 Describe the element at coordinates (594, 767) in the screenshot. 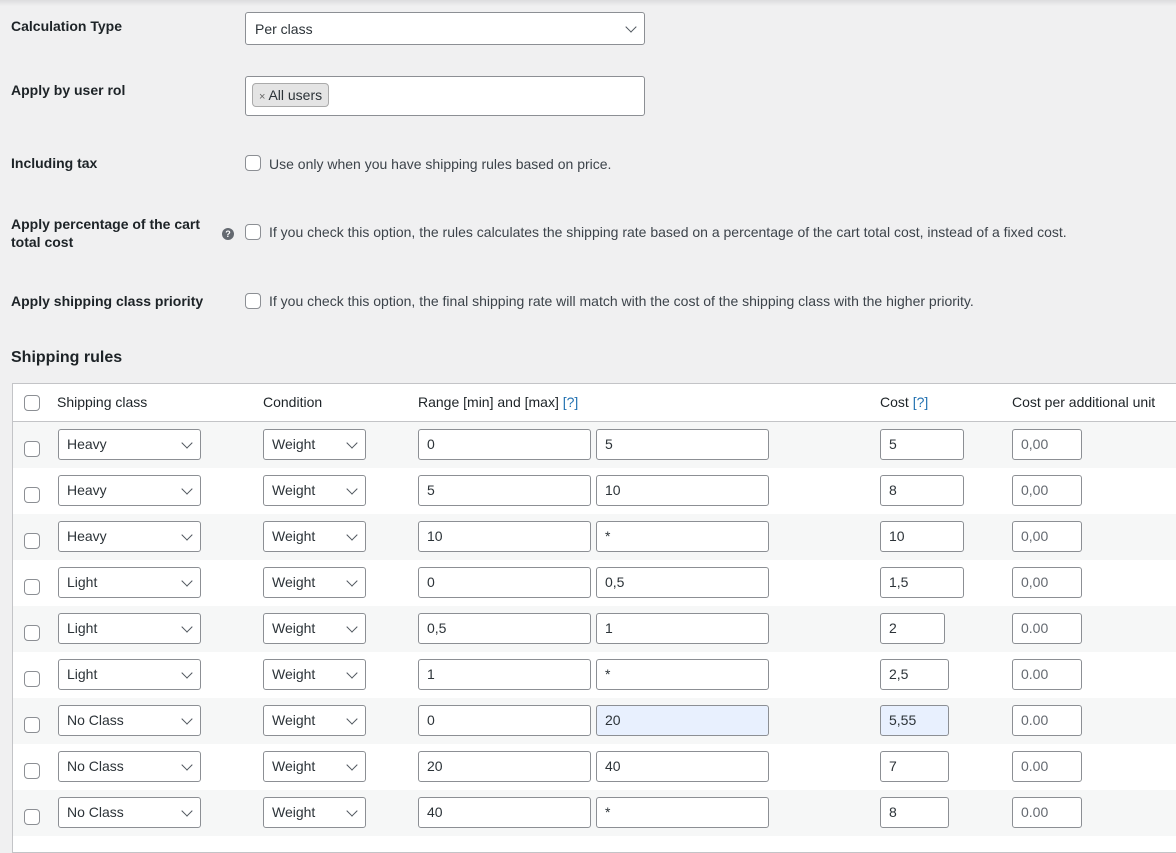

I see `table-row: No Class Weight 20 40 7 0.00` at that location.